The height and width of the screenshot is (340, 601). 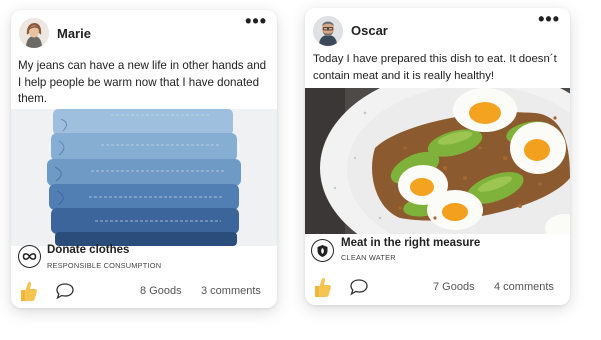 What do you see at coordinates (454, 287) in the screenshot?
I see `goods-count: 7 Goods` at bounding box center [454, 287].